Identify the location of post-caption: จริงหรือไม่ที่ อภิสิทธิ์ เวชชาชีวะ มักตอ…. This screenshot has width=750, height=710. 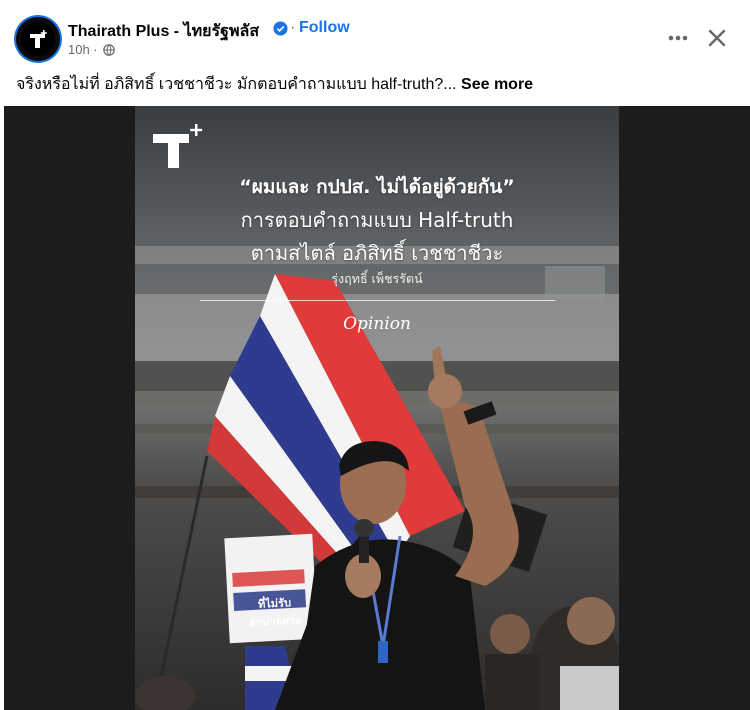
(274, 84).